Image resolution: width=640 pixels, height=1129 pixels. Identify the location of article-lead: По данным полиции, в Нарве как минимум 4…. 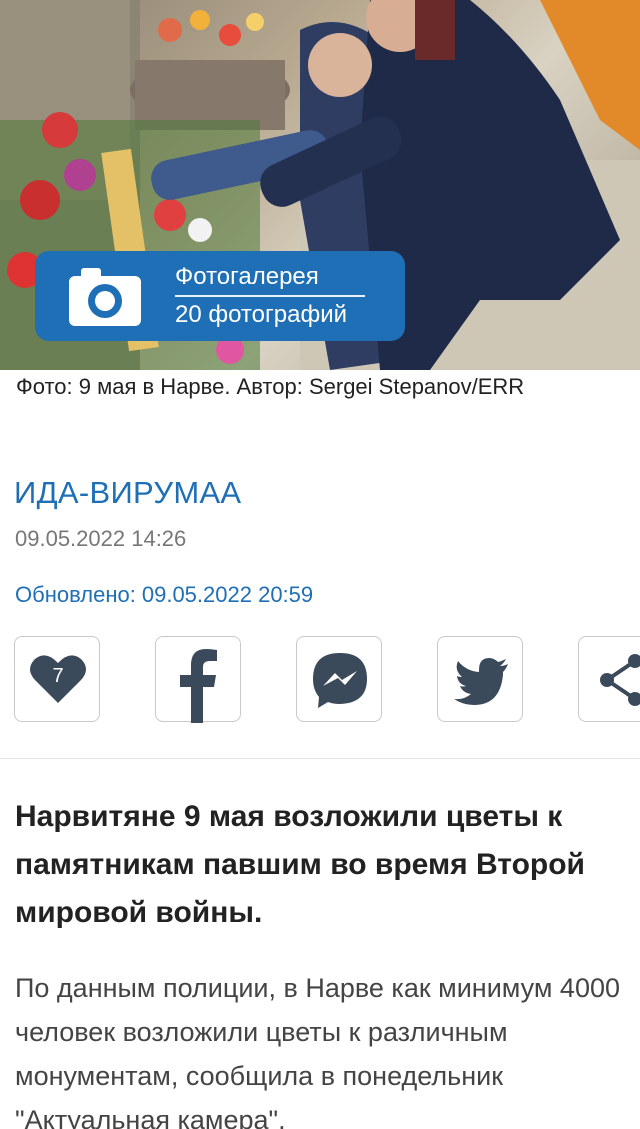
(317, 1051).